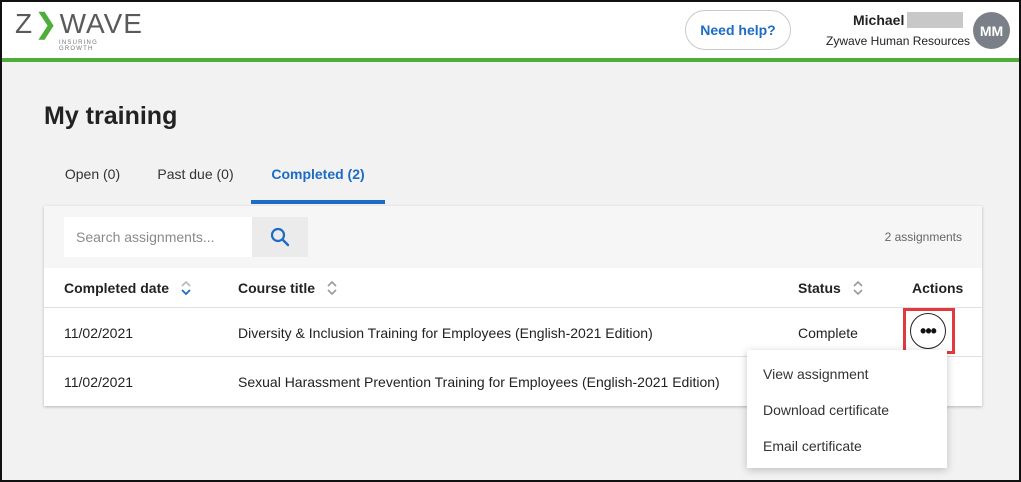 The image size is (1021, 482). I want to click on assignment-count: 2 assignments, so click(923, 237).